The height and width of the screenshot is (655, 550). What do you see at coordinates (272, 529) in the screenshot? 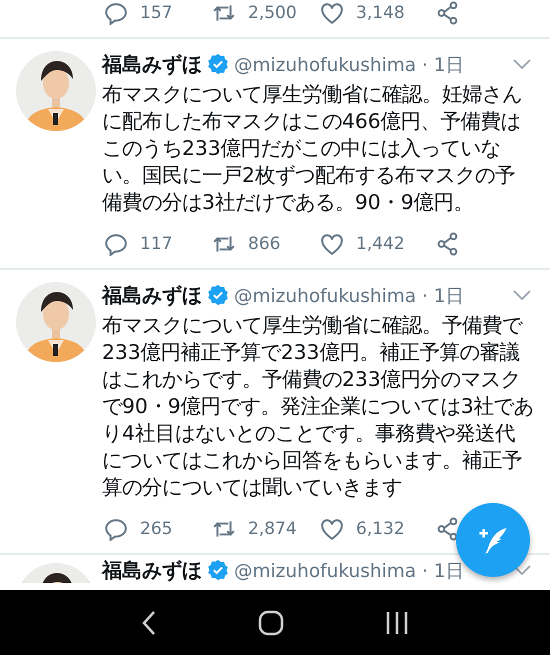
I see `retweet-count: 2,874` at bounding box center [272, 529].